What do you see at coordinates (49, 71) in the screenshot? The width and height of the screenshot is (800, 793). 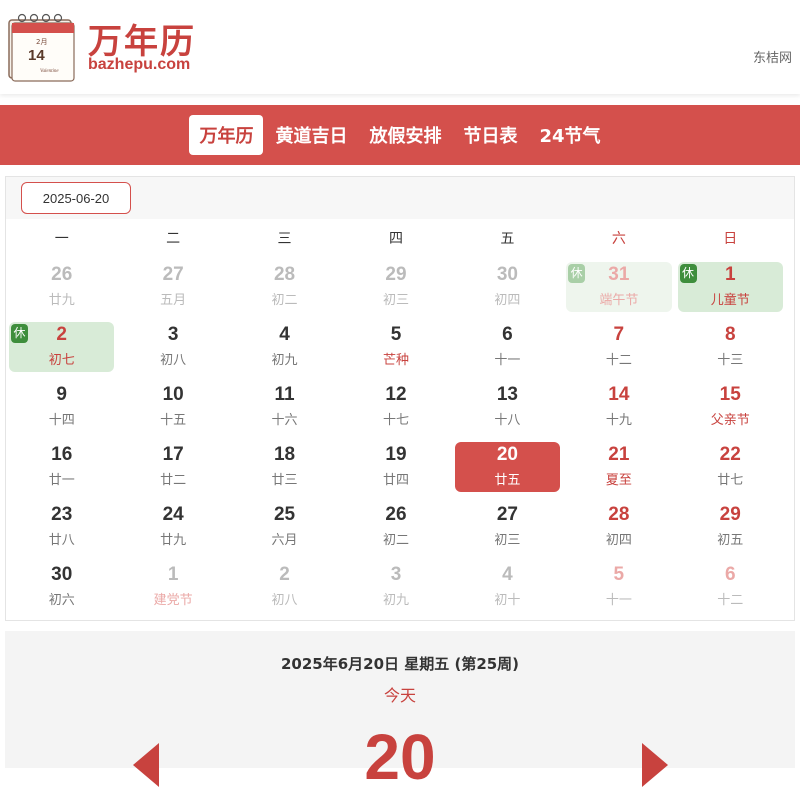 I see `svg-text: Valentine` at bounding box center [49, 71].